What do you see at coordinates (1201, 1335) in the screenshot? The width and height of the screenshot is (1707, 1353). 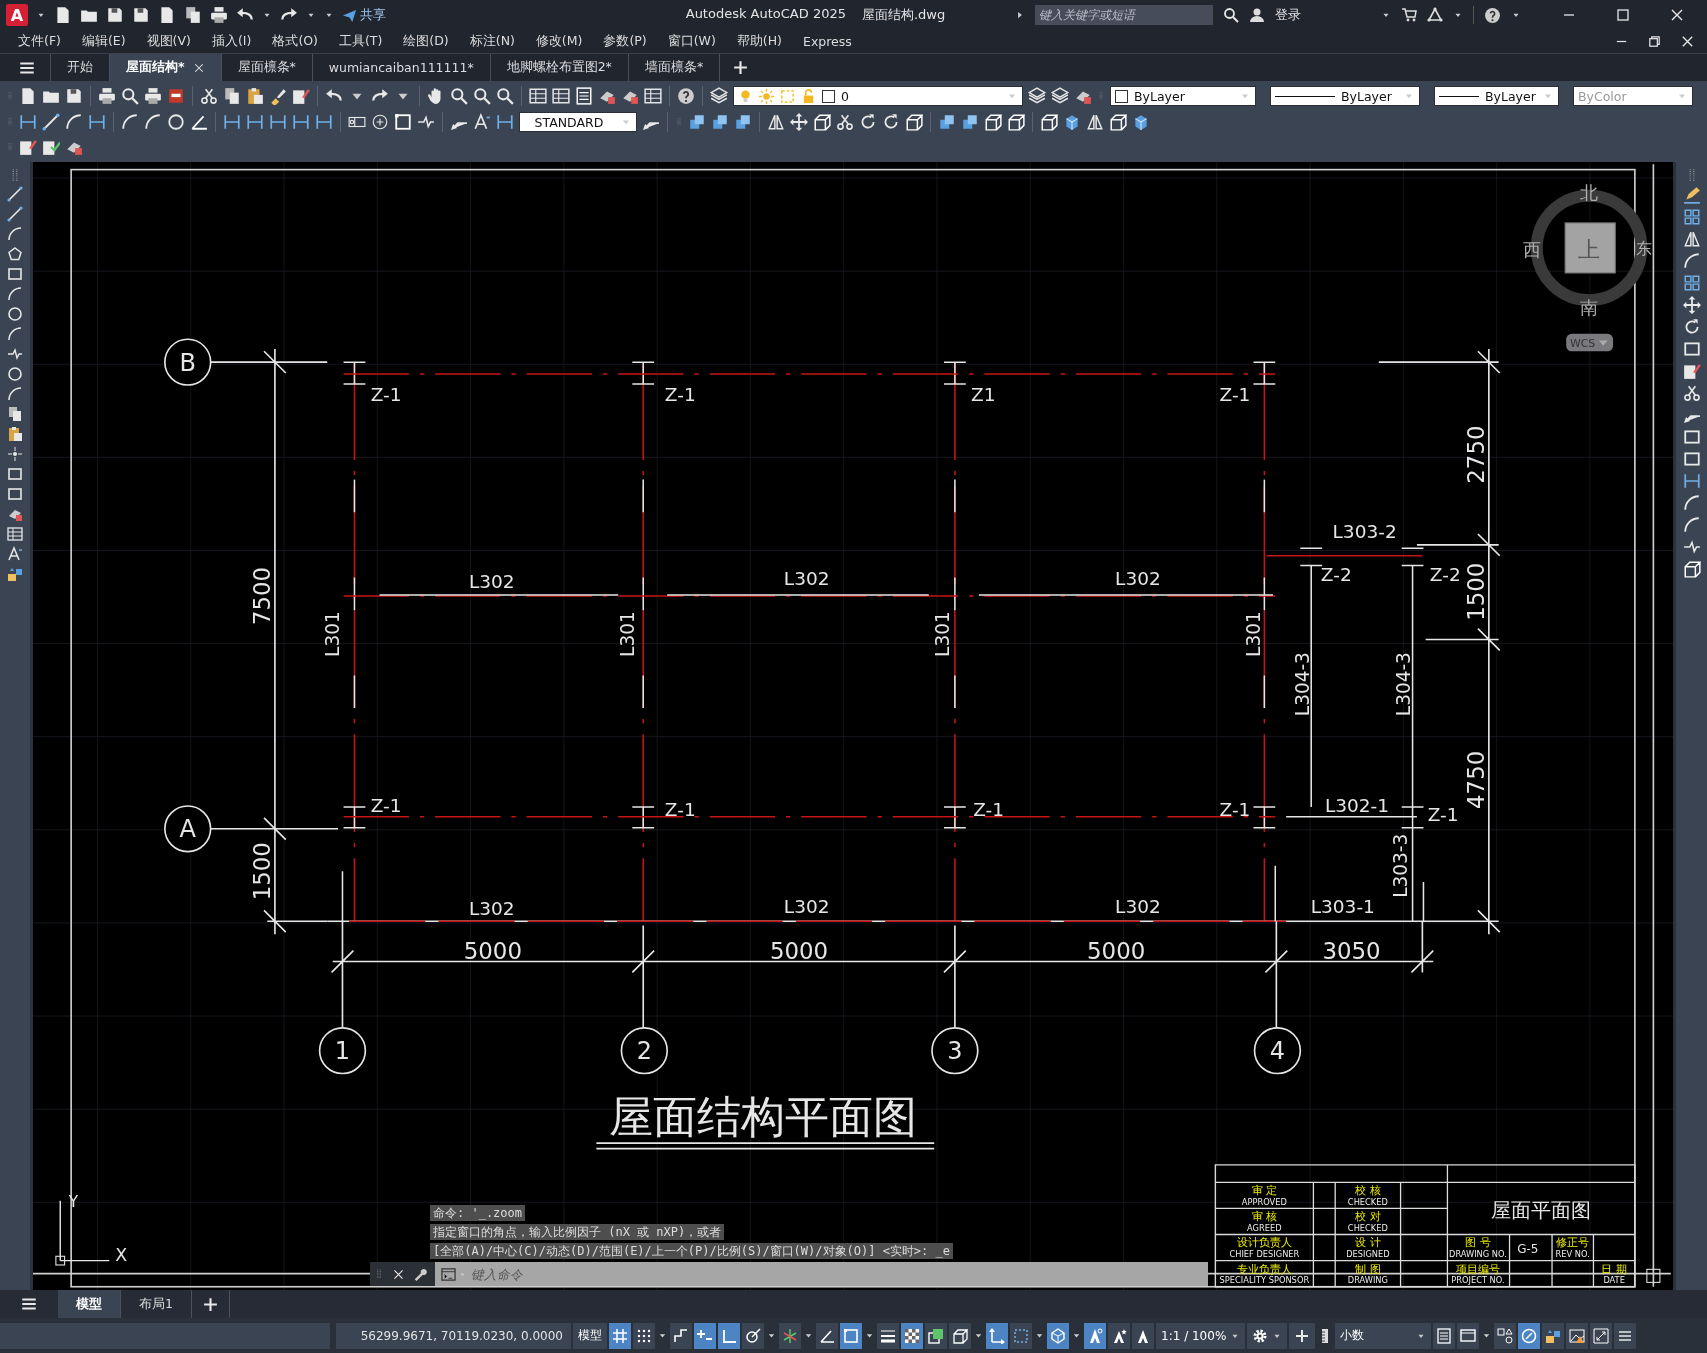 I see `annotation-scale-dropdown: 1:1 / 100%` at bounding box center [1201, 1335].